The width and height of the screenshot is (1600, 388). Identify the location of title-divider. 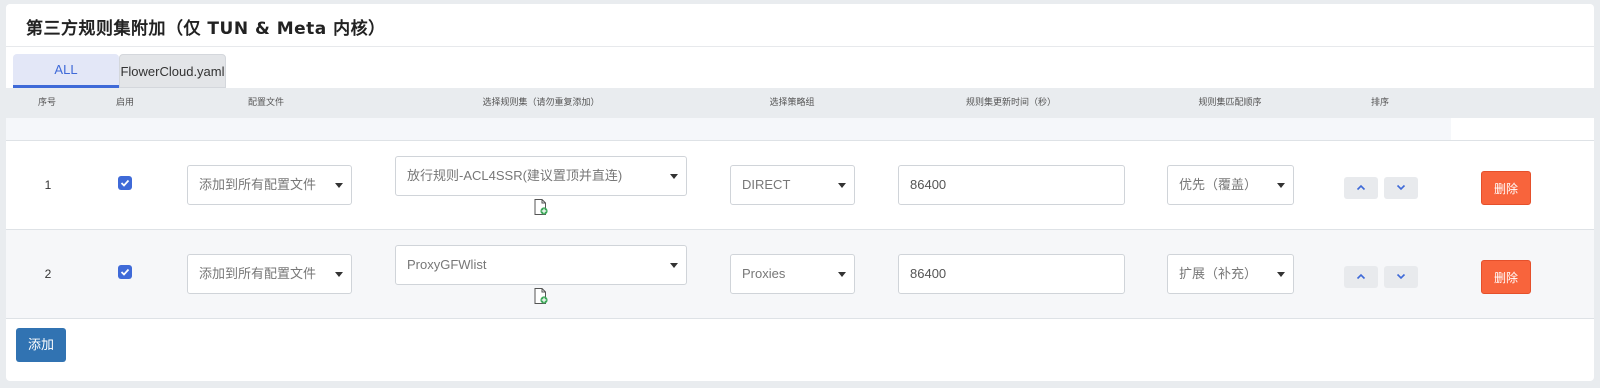
(800, 46).